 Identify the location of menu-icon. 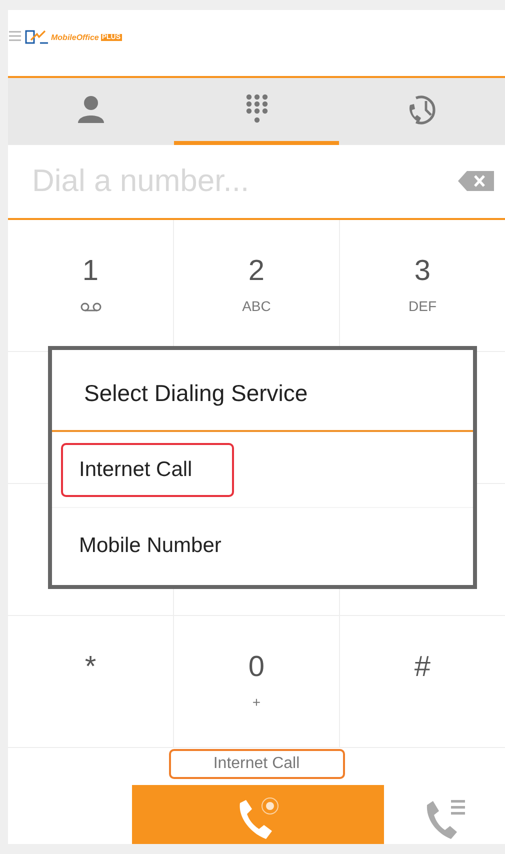
(15, 36).